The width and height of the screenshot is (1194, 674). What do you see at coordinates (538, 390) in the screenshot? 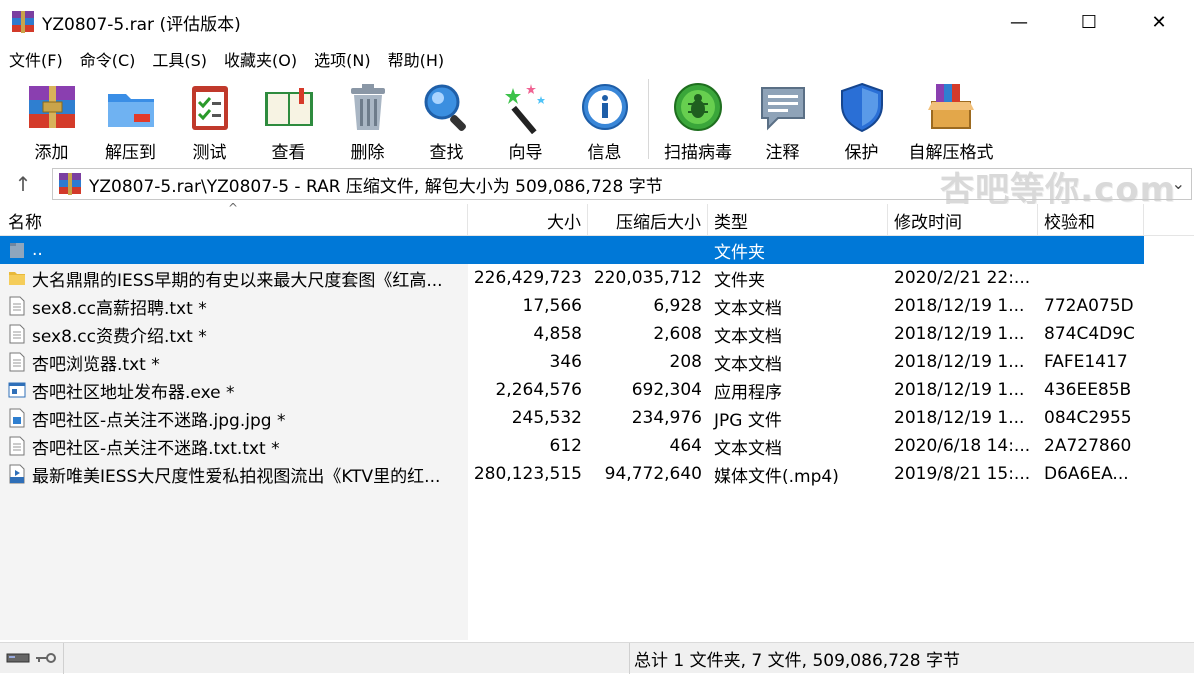
I see `size-cell: 2,264,576` at bounding box center [538, 390].